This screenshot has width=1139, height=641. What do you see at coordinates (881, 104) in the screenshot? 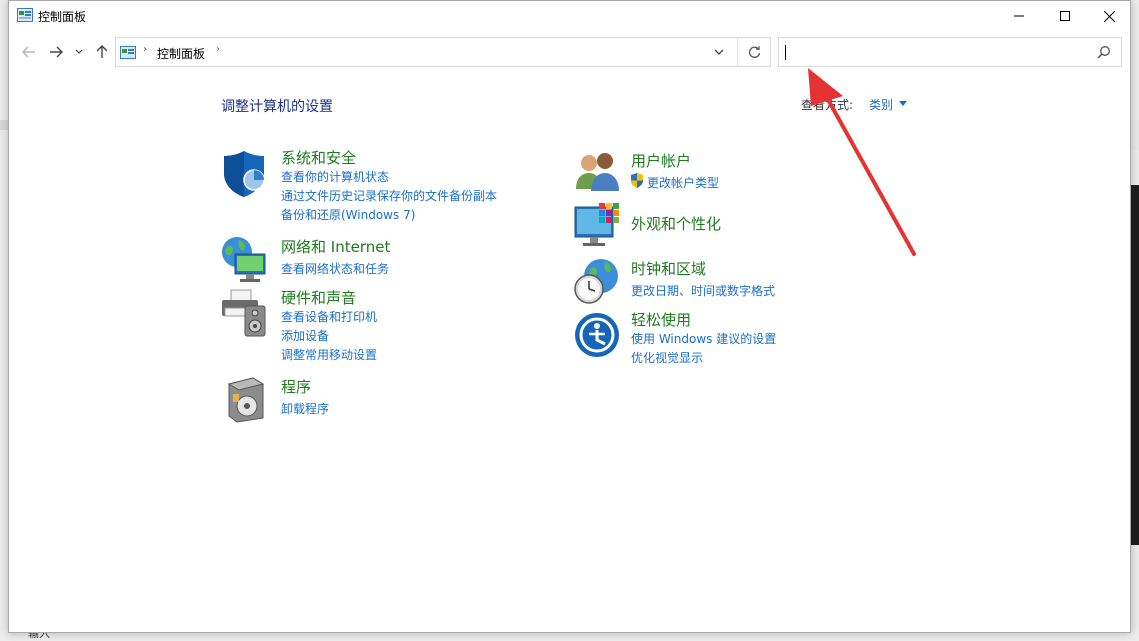
I see `view-by-dropdown: 类别` at bounding box center [881, 104].